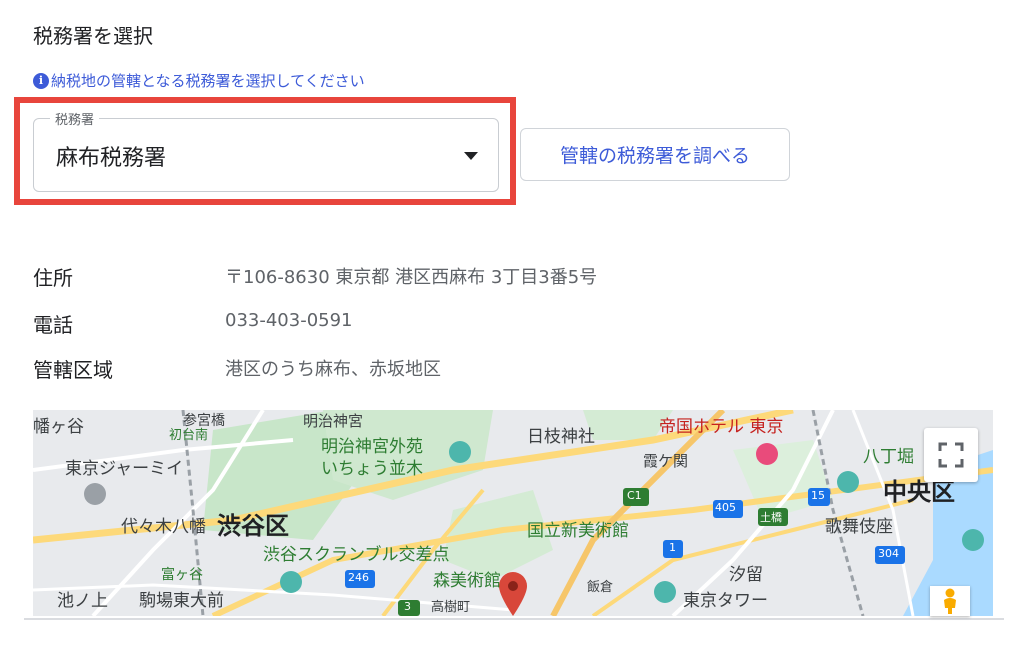 The width and height of the screenshot is (1024, 666). I want to click on phone-value: 033-403-0591, so click(289, 320).